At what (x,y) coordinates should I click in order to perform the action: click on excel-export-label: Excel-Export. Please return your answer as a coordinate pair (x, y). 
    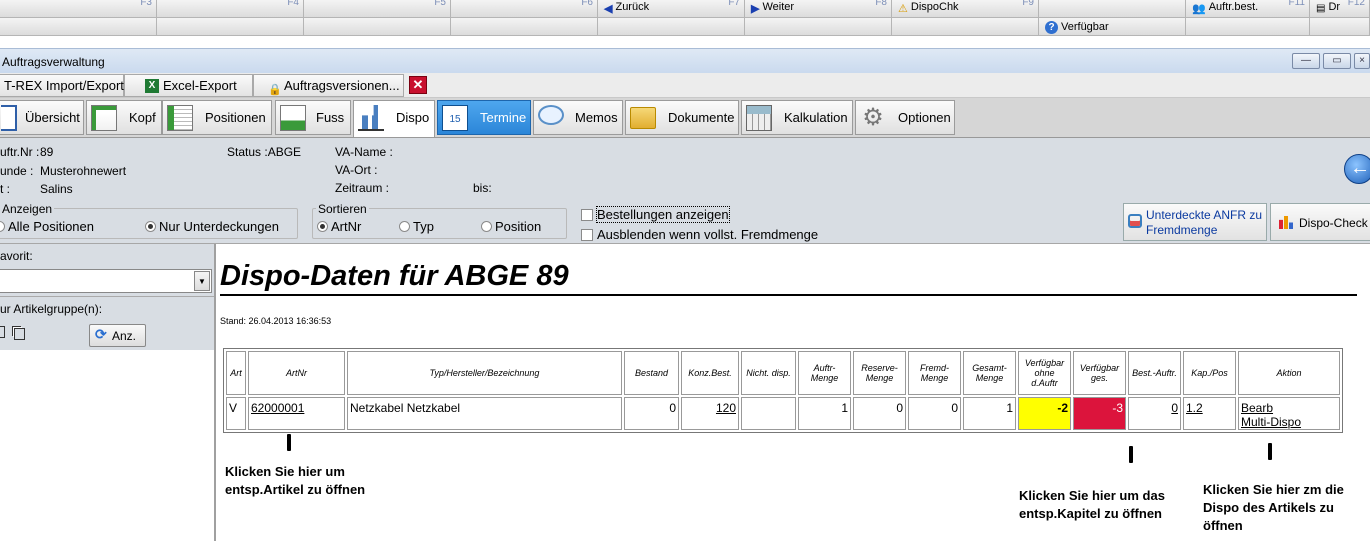
    Looking at the image, I should click on (200, 85).